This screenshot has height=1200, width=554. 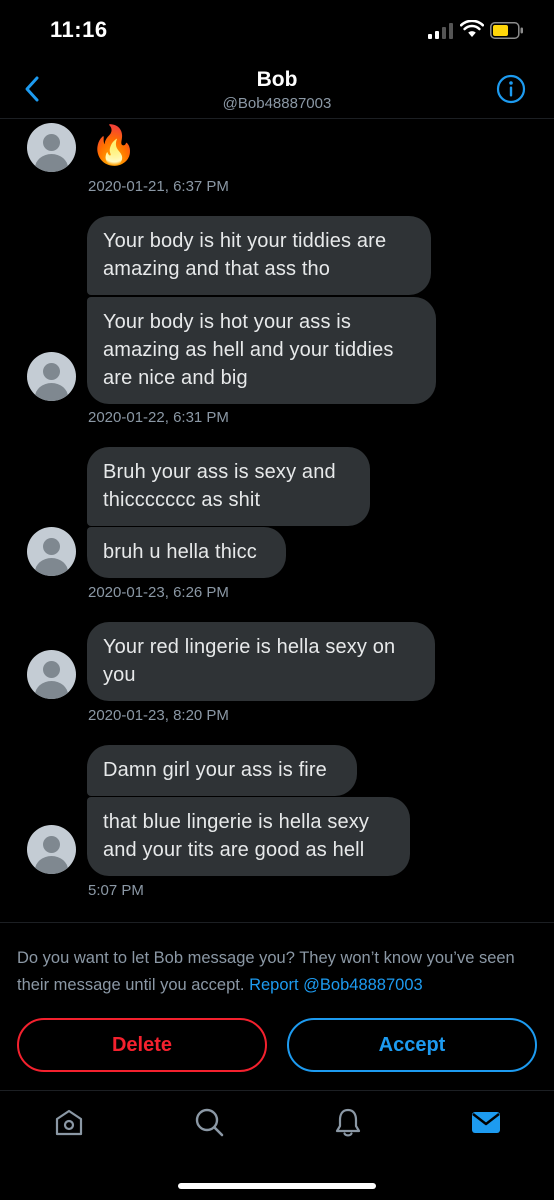 What do you see at coordinates (186, 552) in the screenshot?
I see `message-bubble: bruh u hella thicc` at bounding box center [186, 552].